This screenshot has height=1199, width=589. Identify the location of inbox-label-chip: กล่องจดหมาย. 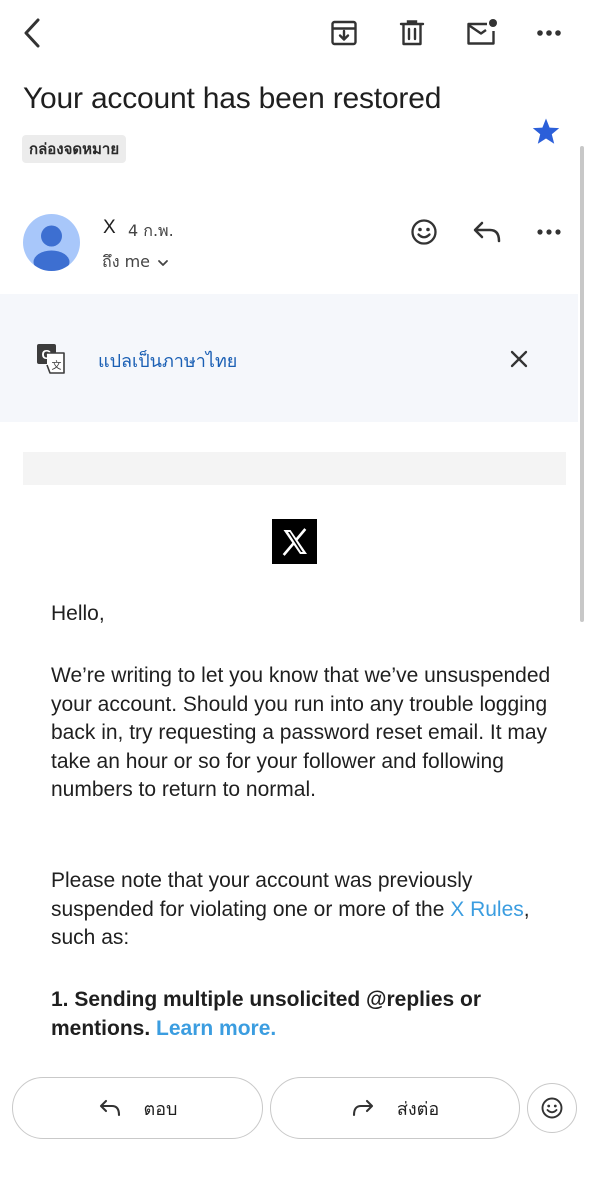
(74, 149).